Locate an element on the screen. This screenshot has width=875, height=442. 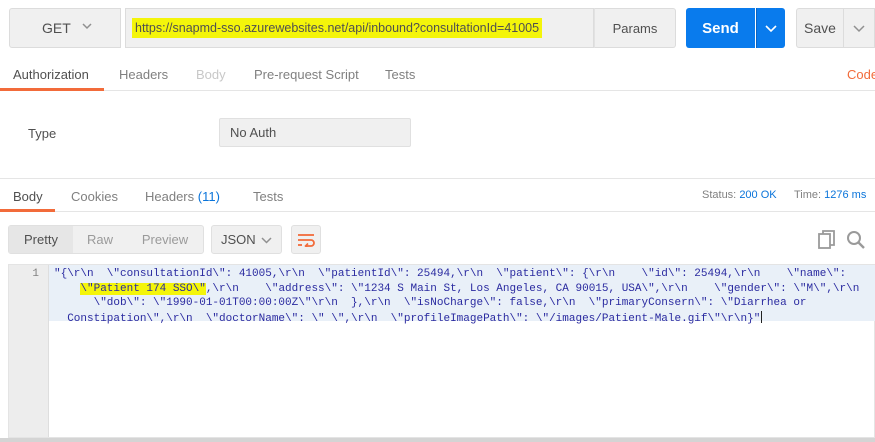
save-button: Save is located at coordinates (820, 28).